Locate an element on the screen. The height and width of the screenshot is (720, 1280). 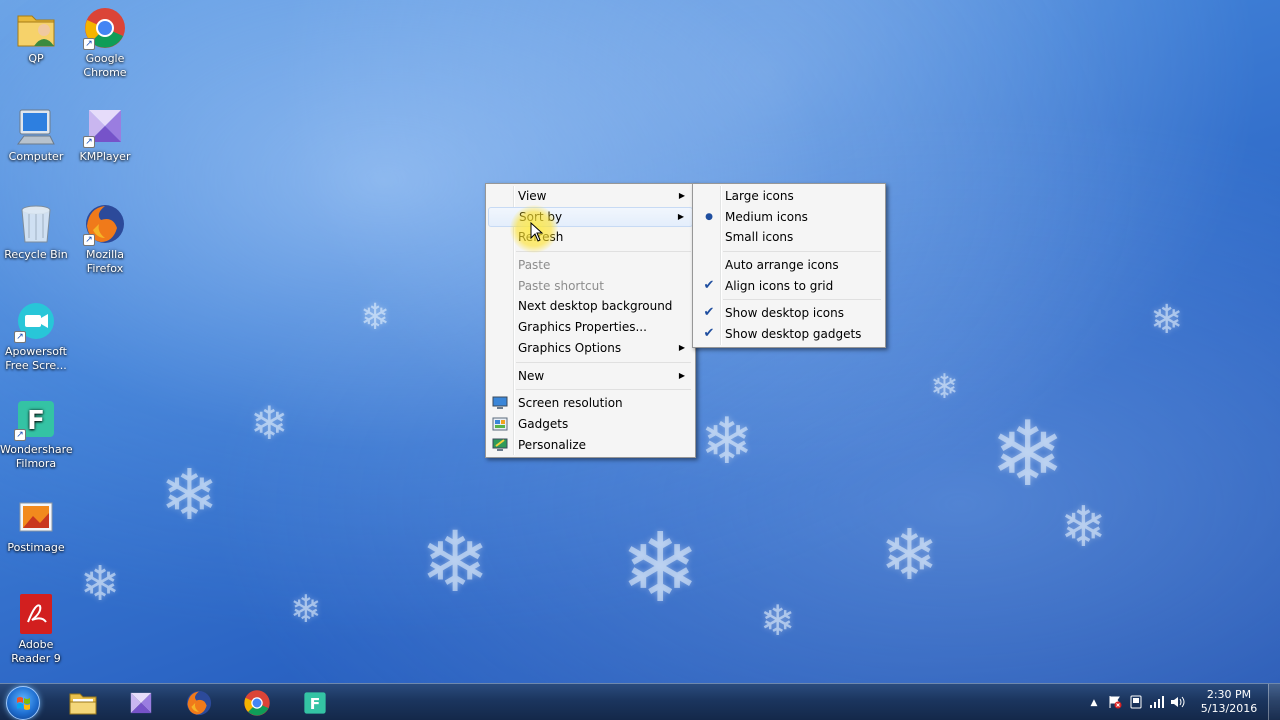
taskbar-kmplayer is located at coordinates (141, 702).